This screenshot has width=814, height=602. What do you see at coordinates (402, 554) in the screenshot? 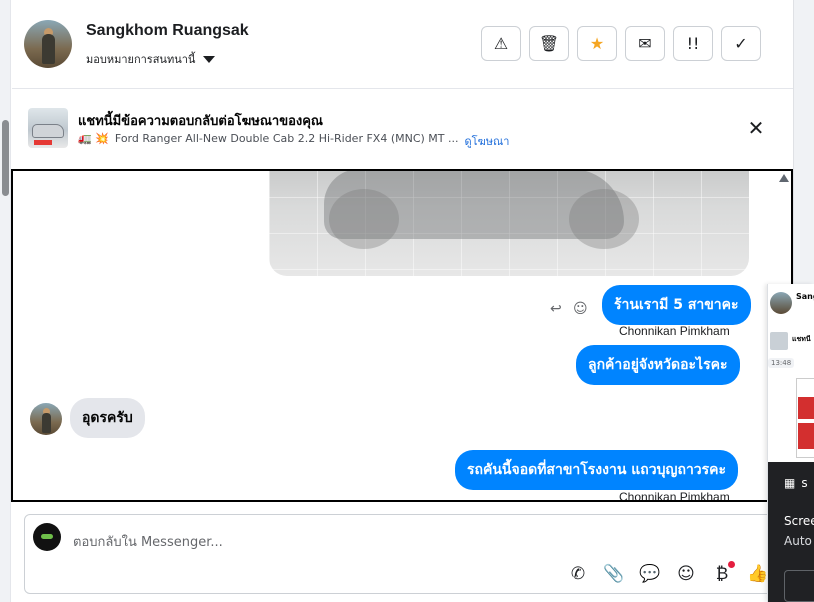
I see `message-composer: ตอบกลับใน Messenger... ✆ 📎 💬 ☺ ₿ 👍` at bounding box center [402, 554].